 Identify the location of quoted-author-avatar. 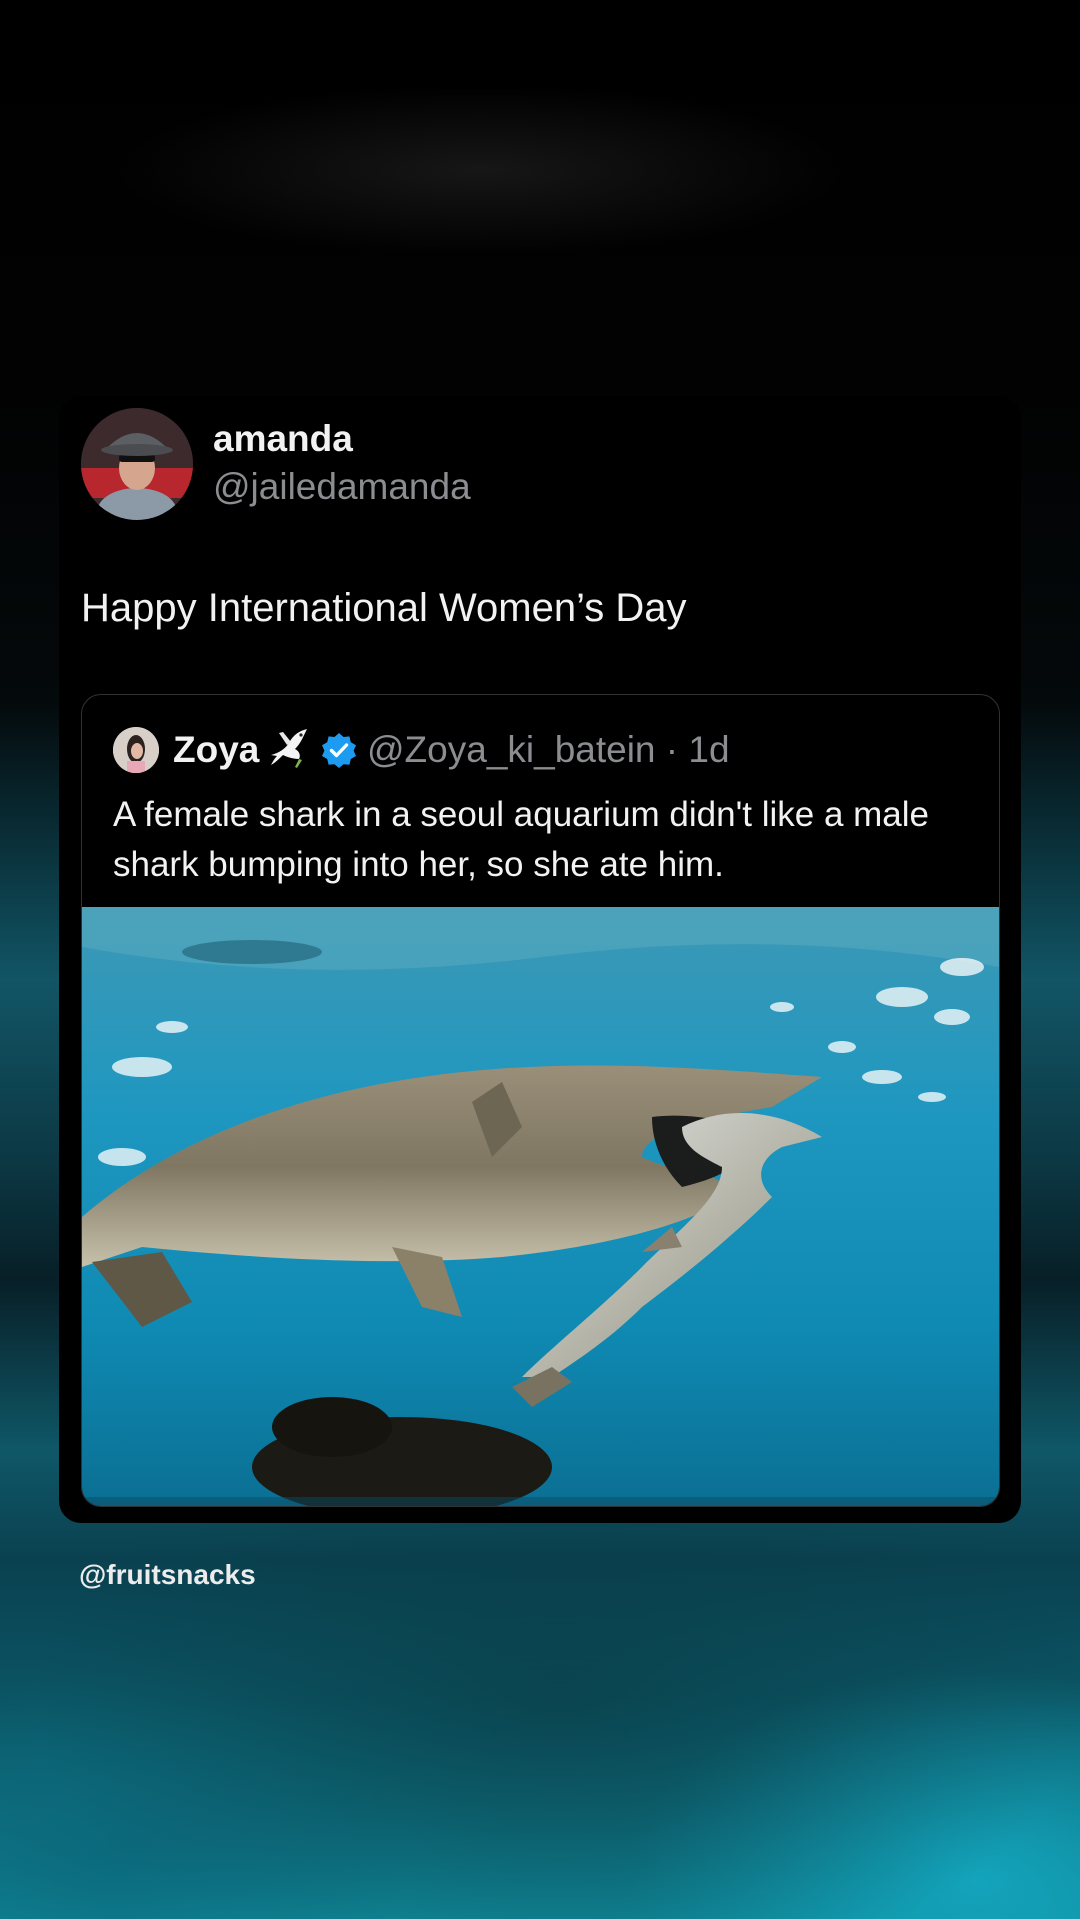
(136, 750).